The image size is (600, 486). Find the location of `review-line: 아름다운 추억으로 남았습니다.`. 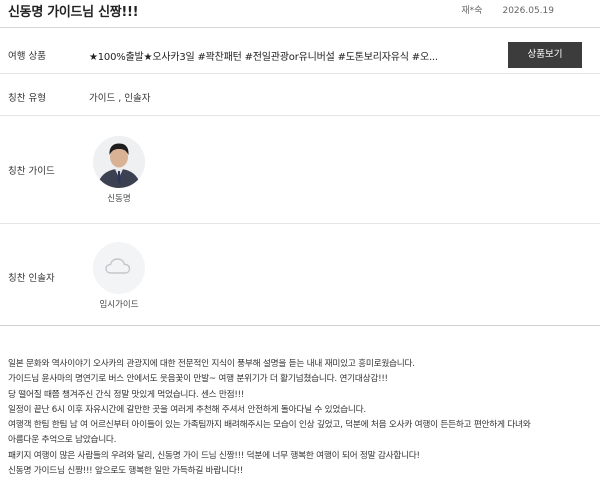

review-line: 아름다운 추억으로 남았습니다. is located at coordinates (62, 440).